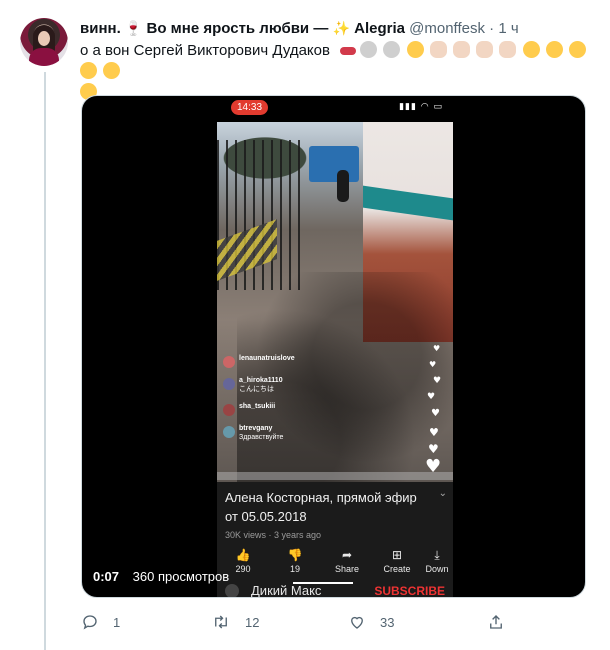 Image resolution: width=610 pixels, height=650 pixels. Describe the element at coordinates (286, 590) in the screenshot. I see `channel-name: Дикий Макс` at that location.